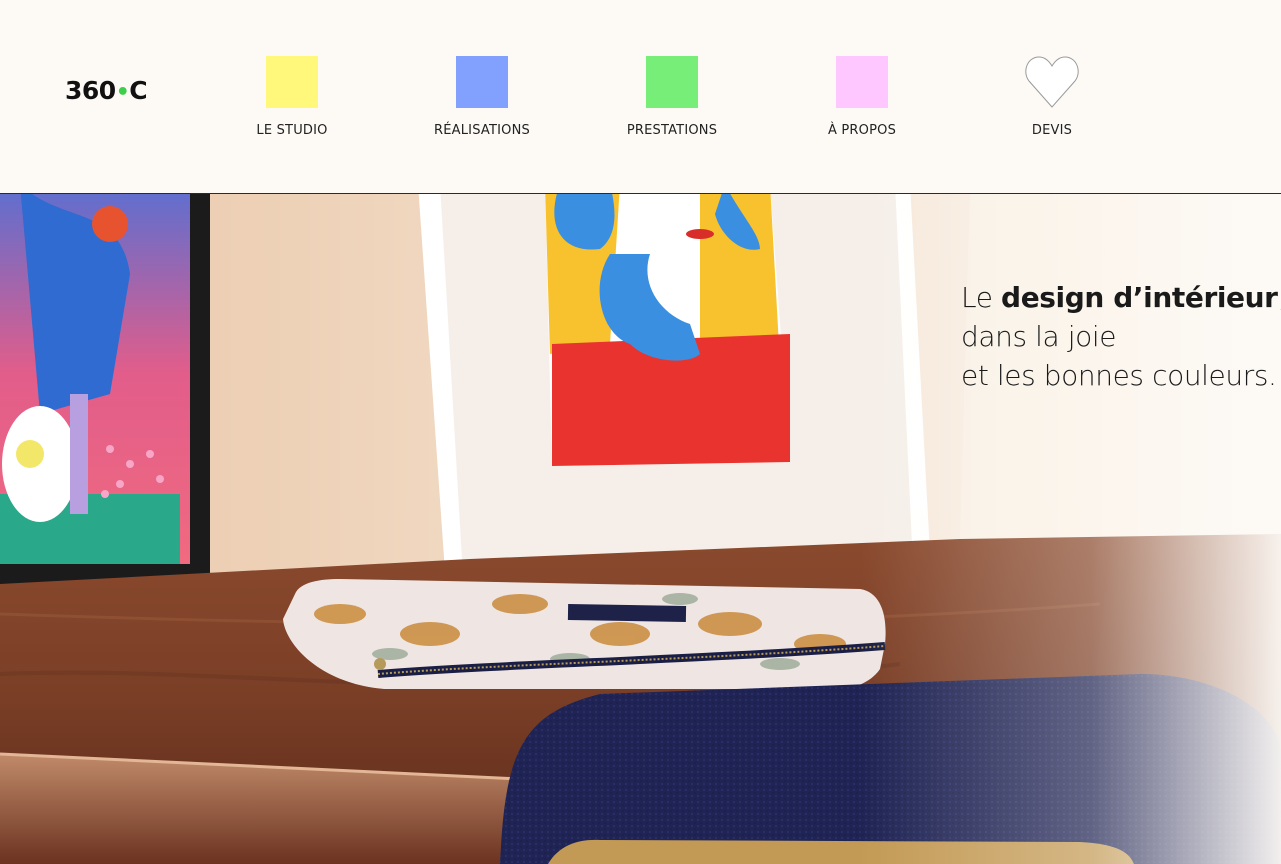 The height and width of the screenshot is (864, 1281). What do you see at coordinates (1279, 297) in the screenshot?
I see `tagline-line-1-post: ,` at bounding box center [1279, 297].